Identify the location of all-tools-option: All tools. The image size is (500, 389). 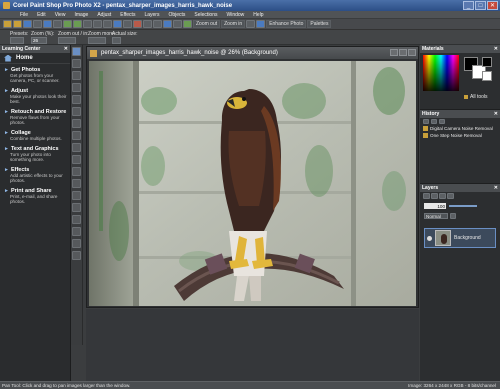
(476, 97).